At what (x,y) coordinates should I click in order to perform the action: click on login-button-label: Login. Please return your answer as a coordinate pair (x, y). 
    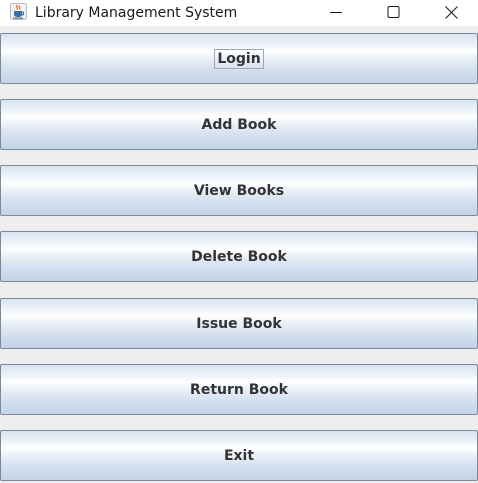
    Looking at the image, I should click on (239, 58).